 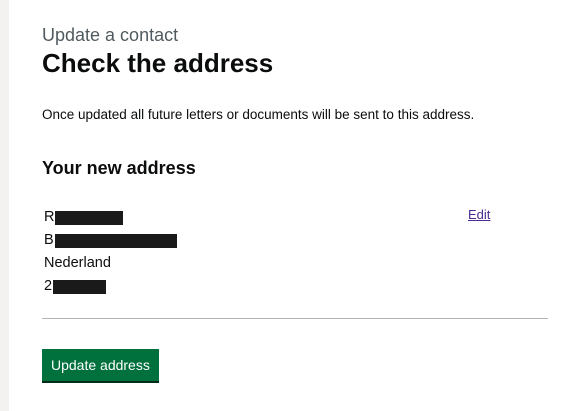 I want to click on address-line-1-text: R, so click(x=49, y=217).